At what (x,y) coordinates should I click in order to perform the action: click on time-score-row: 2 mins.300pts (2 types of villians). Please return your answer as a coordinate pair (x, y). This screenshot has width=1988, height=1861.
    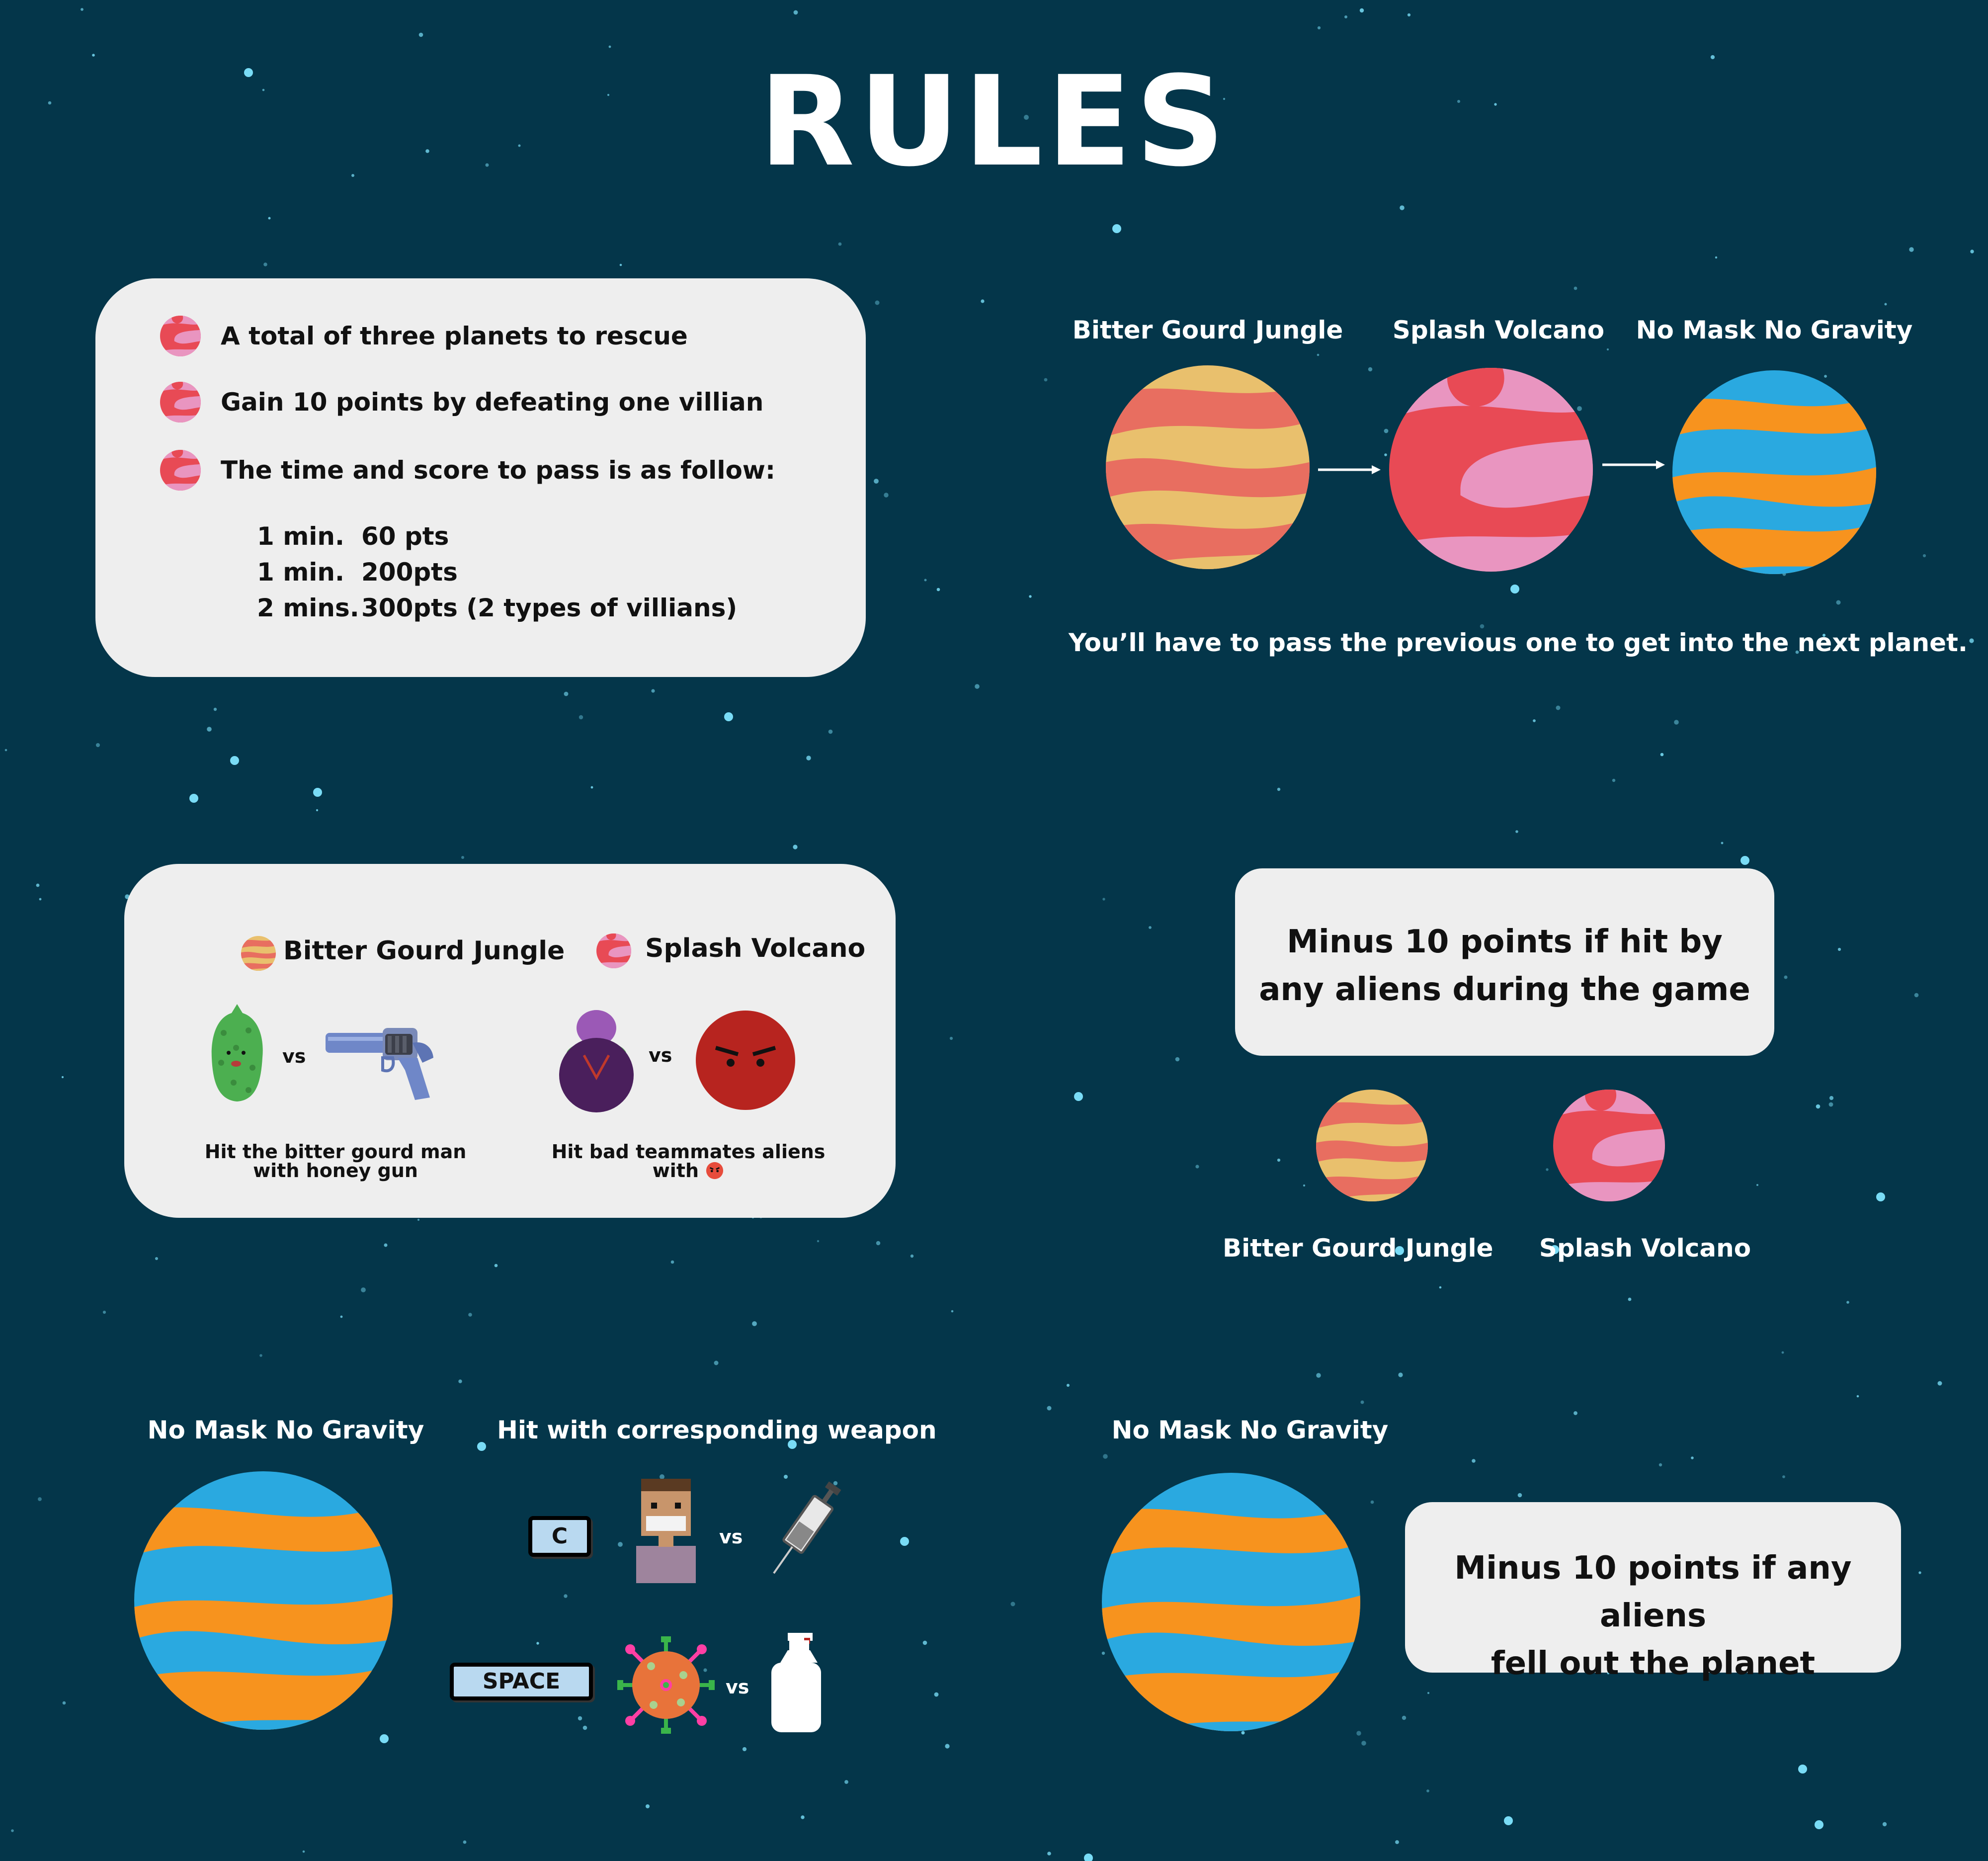
    Looking at the image, I should click on (497, 607).